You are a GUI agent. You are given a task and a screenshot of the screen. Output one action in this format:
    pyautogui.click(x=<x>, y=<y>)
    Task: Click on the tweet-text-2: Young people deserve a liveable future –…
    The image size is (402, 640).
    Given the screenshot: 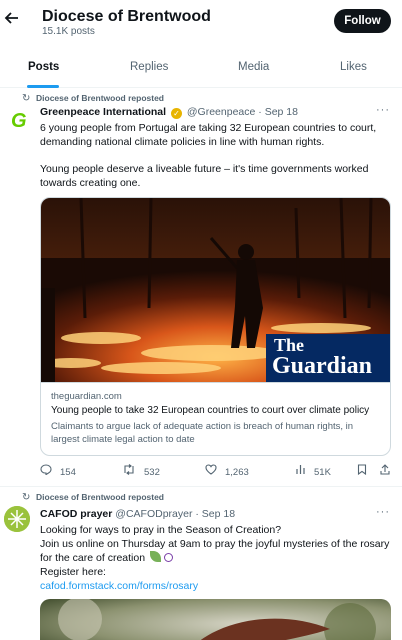 What is the action you would take?
    pyautogui.click(x=204, y=176)
    